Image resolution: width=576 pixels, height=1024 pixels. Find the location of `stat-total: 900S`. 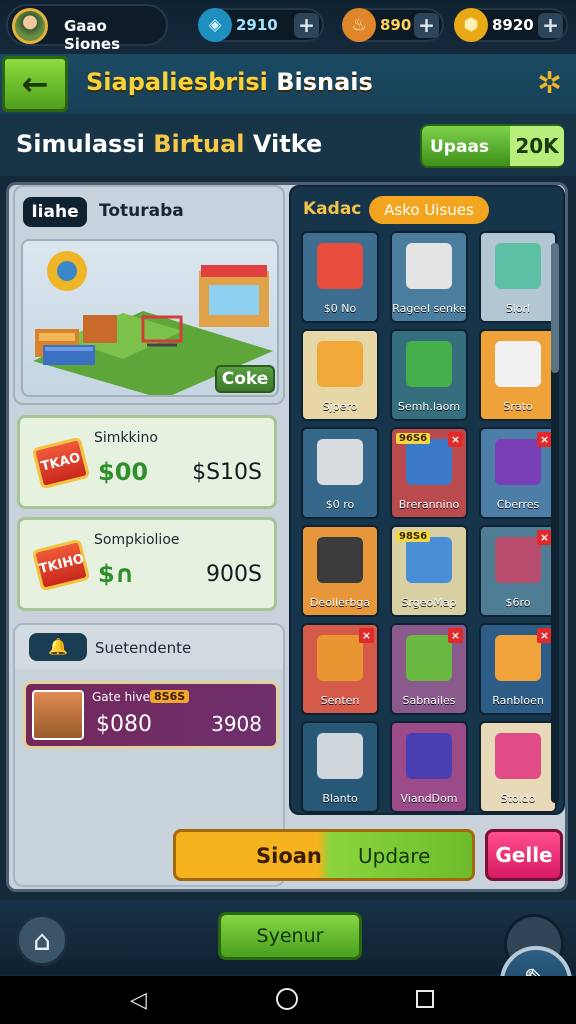

stat-total: 900S is located at coordinates (234, 574).